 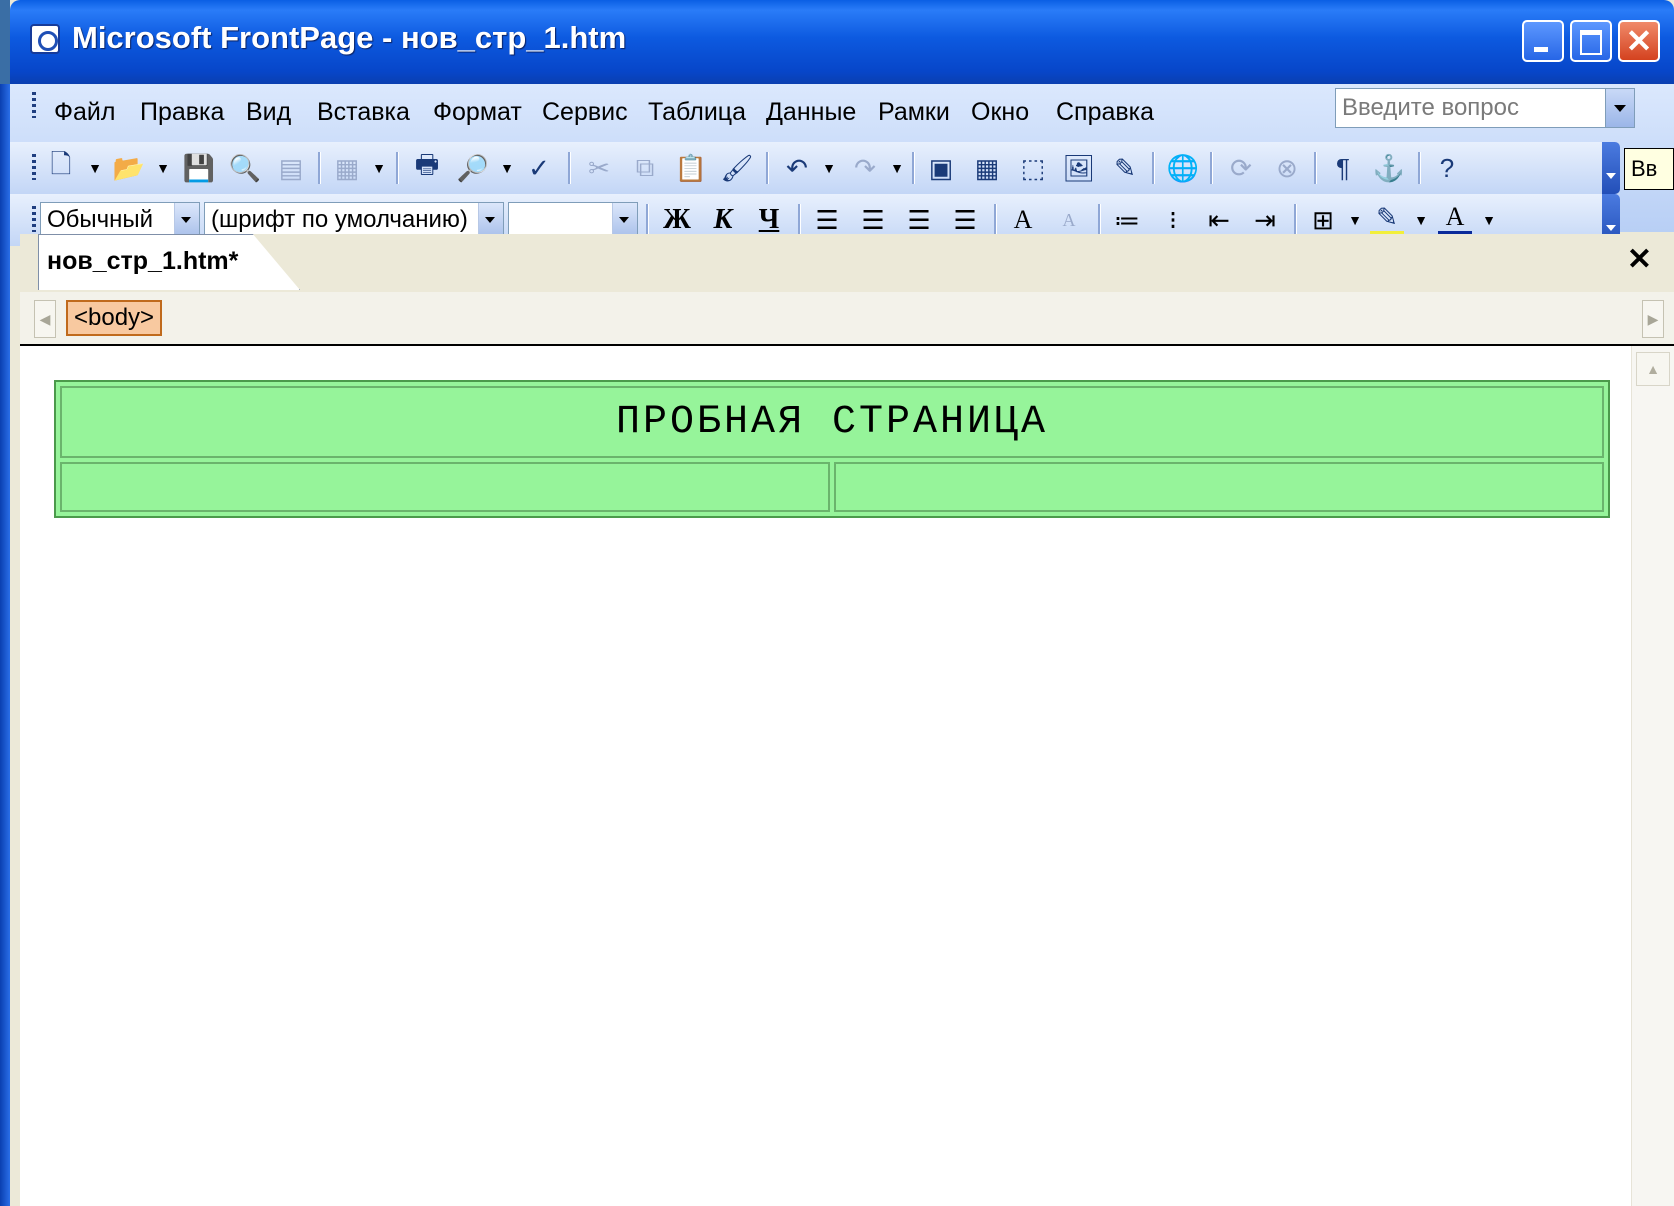 What do you see at coordinates (1033, 168) in the screenshot?
I see `layer-icon: ⬚` at bounding box center [1033, 168].